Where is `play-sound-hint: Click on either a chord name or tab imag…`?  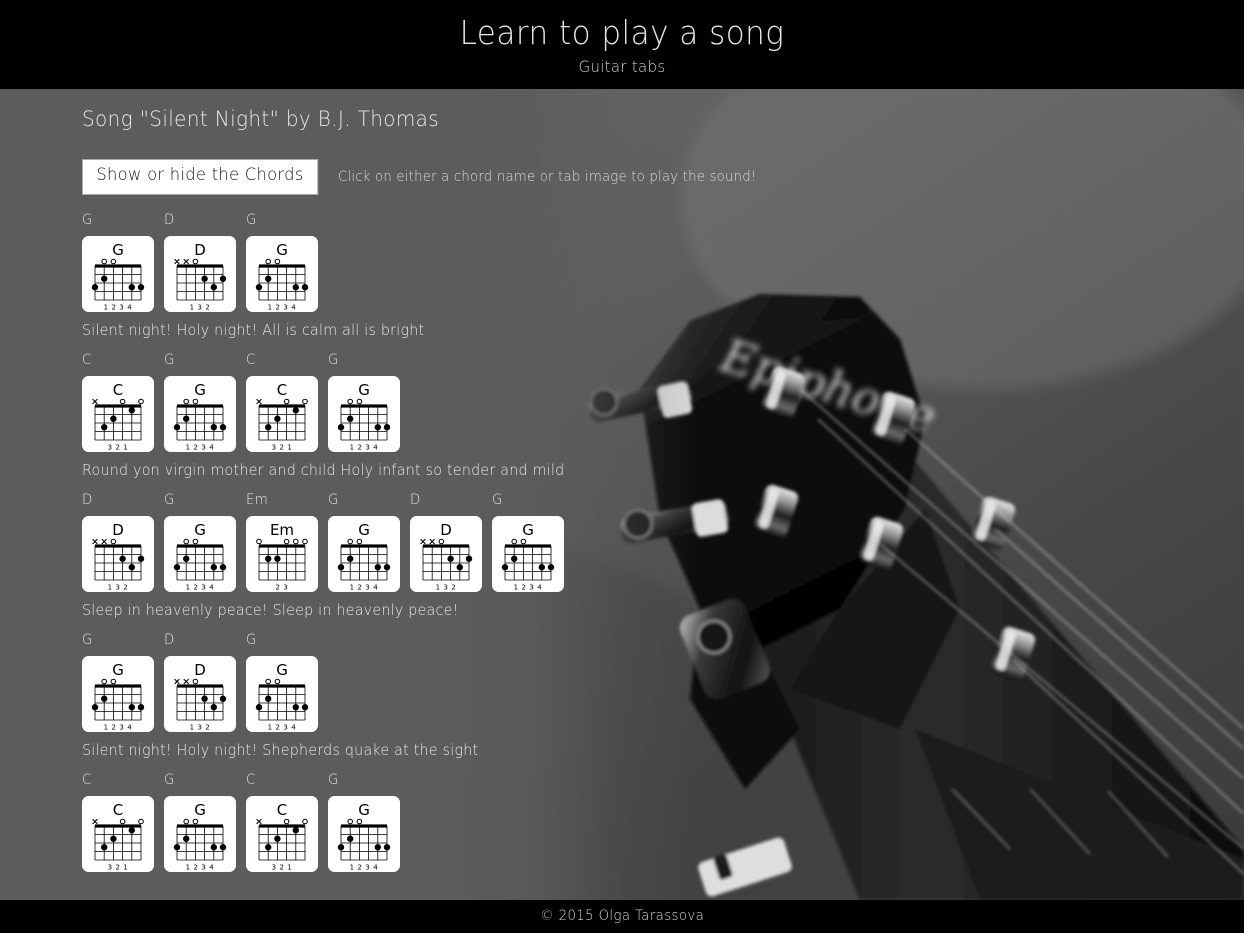
play-sound-hint: Click on either a chord name or tab imag… is located at coordinates (547, 176).